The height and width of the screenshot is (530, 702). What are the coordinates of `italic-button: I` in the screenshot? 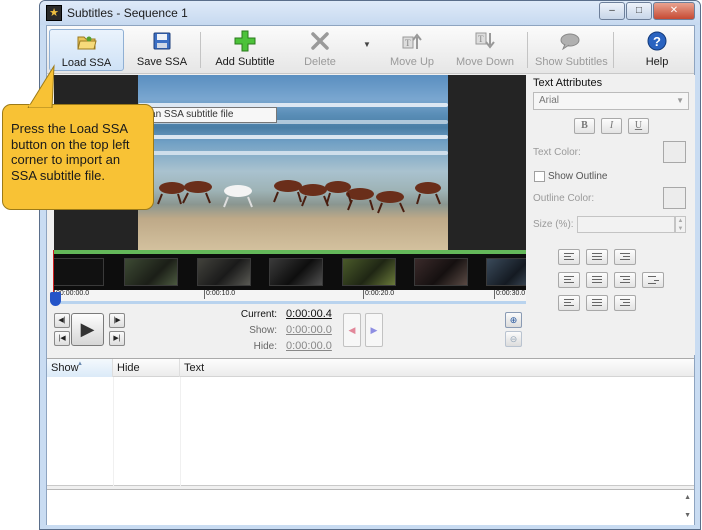 It's located at (611, 126).